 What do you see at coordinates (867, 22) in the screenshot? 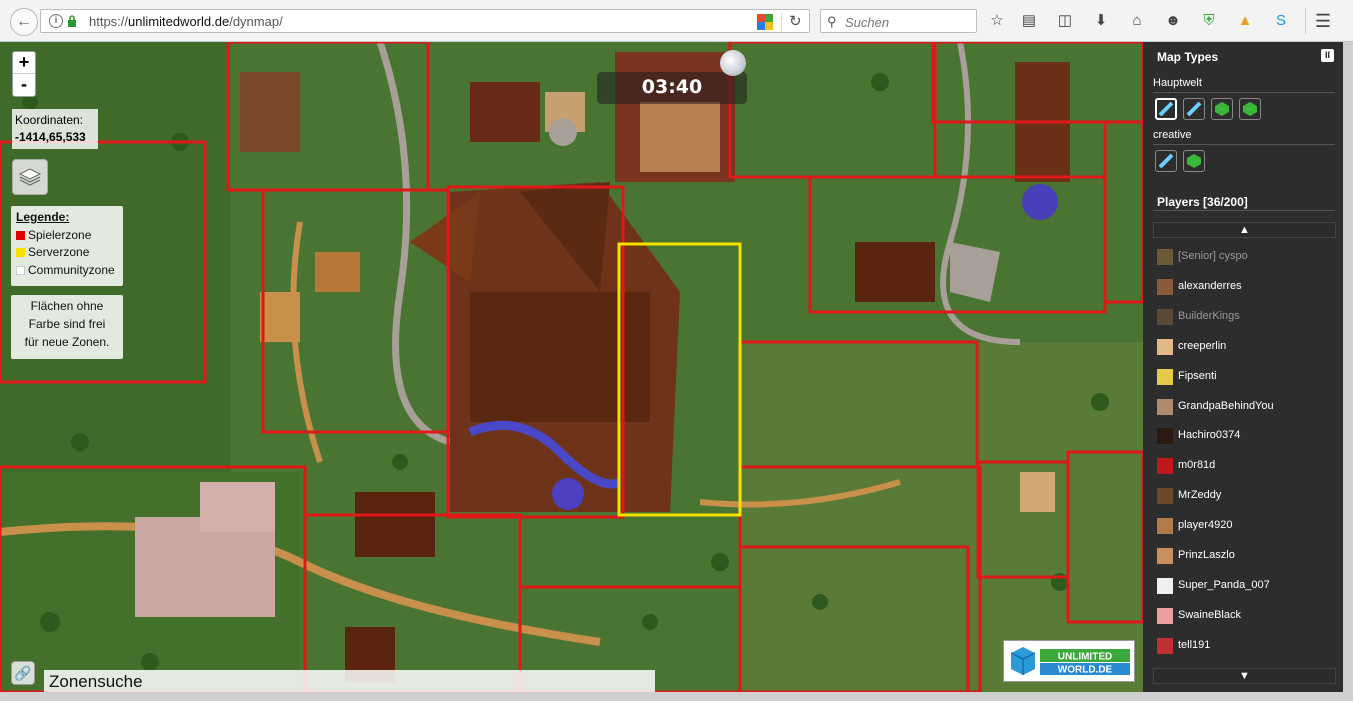
I see `search-placeholder: Suchen` at bounding box center [867, 22].